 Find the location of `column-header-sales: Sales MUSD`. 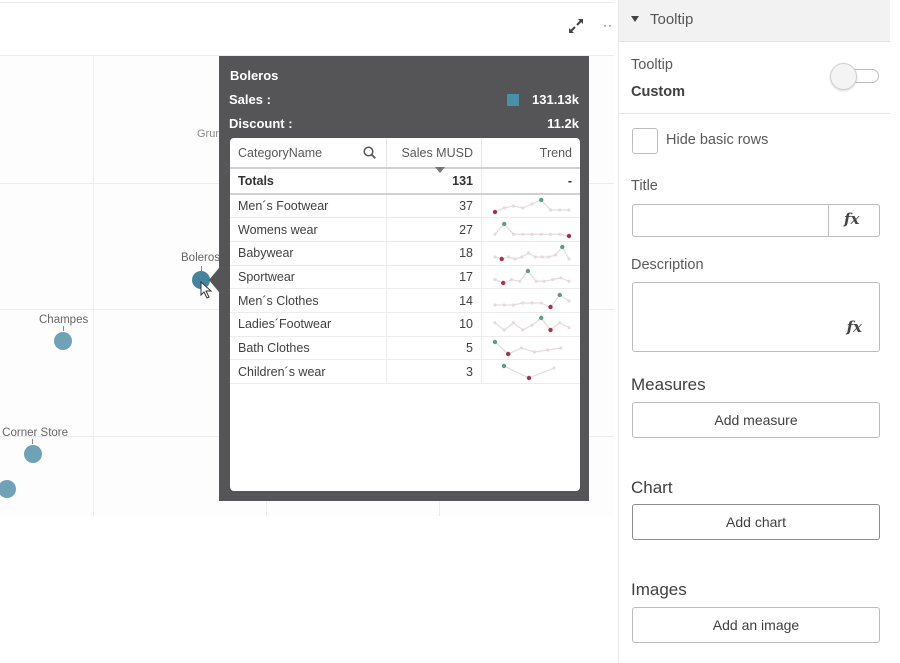

column-header-sales: Sales MUSD is located at coordinates (434, 155).